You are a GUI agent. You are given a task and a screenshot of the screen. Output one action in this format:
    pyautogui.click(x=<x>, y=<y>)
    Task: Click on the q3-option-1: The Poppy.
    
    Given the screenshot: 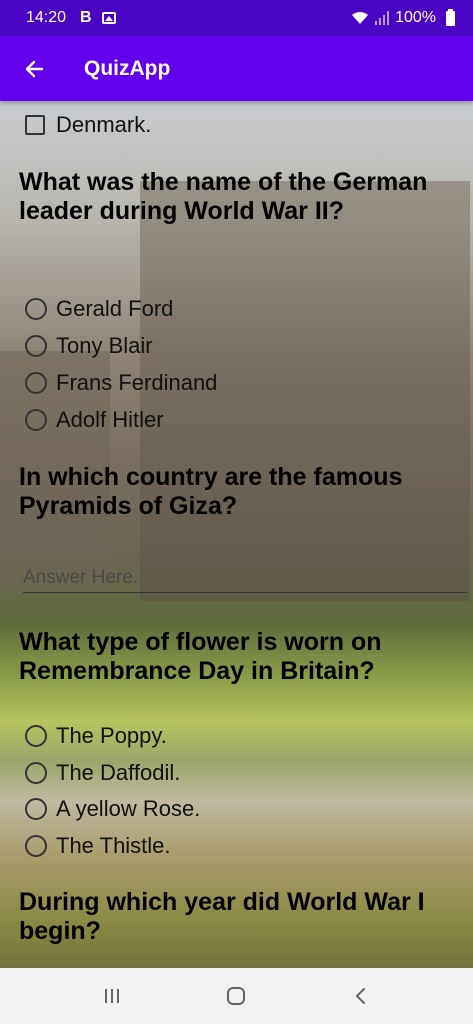 What is the action you would take?
    pyautogui.click(x=96, y=736)
    